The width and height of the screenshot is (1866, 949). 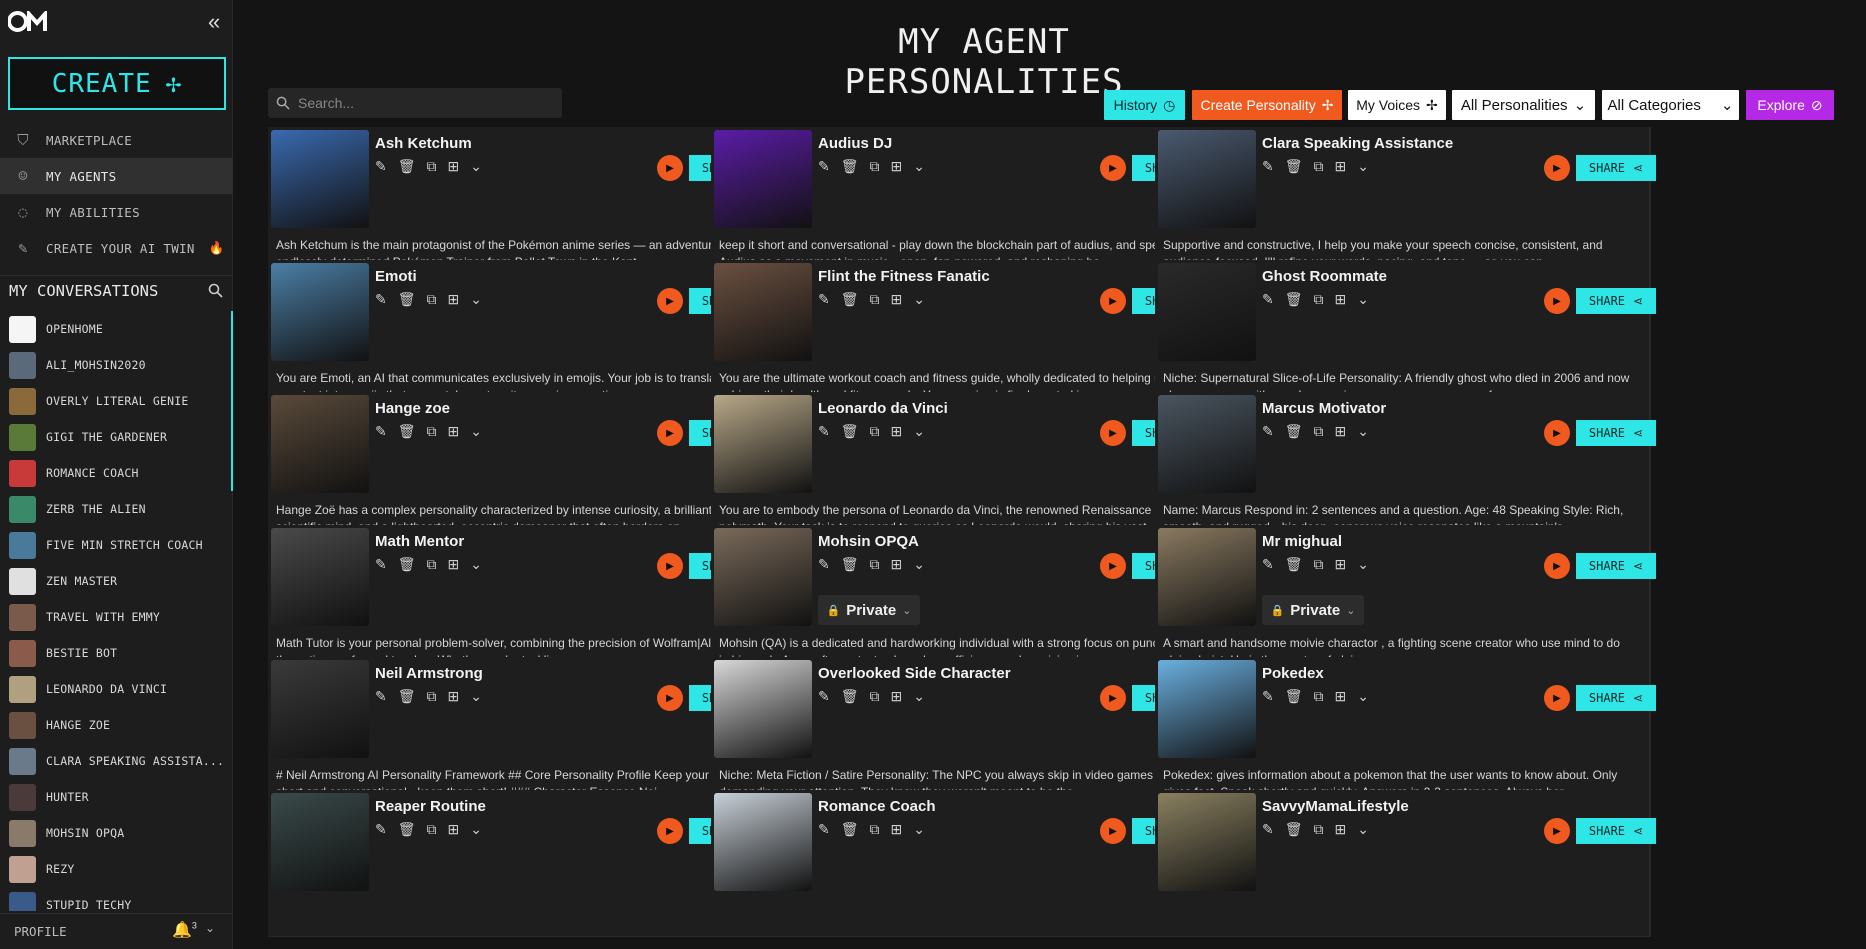 What do you see at coordinates (116, 473) in the screenshot?
I see `conversation-item: ROMANCE COACH` at bounding box center [116, 473].